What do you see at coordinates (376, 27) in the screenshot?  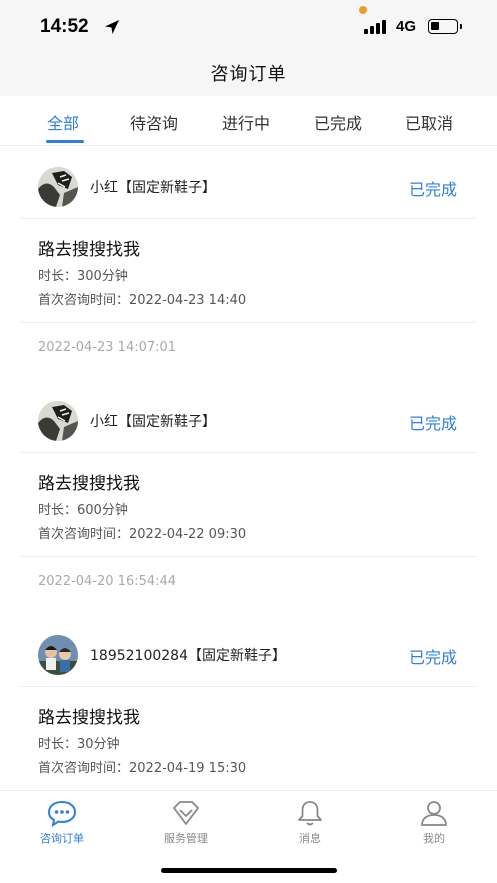 I see `signal-icon` at bounding box center [376, 27].